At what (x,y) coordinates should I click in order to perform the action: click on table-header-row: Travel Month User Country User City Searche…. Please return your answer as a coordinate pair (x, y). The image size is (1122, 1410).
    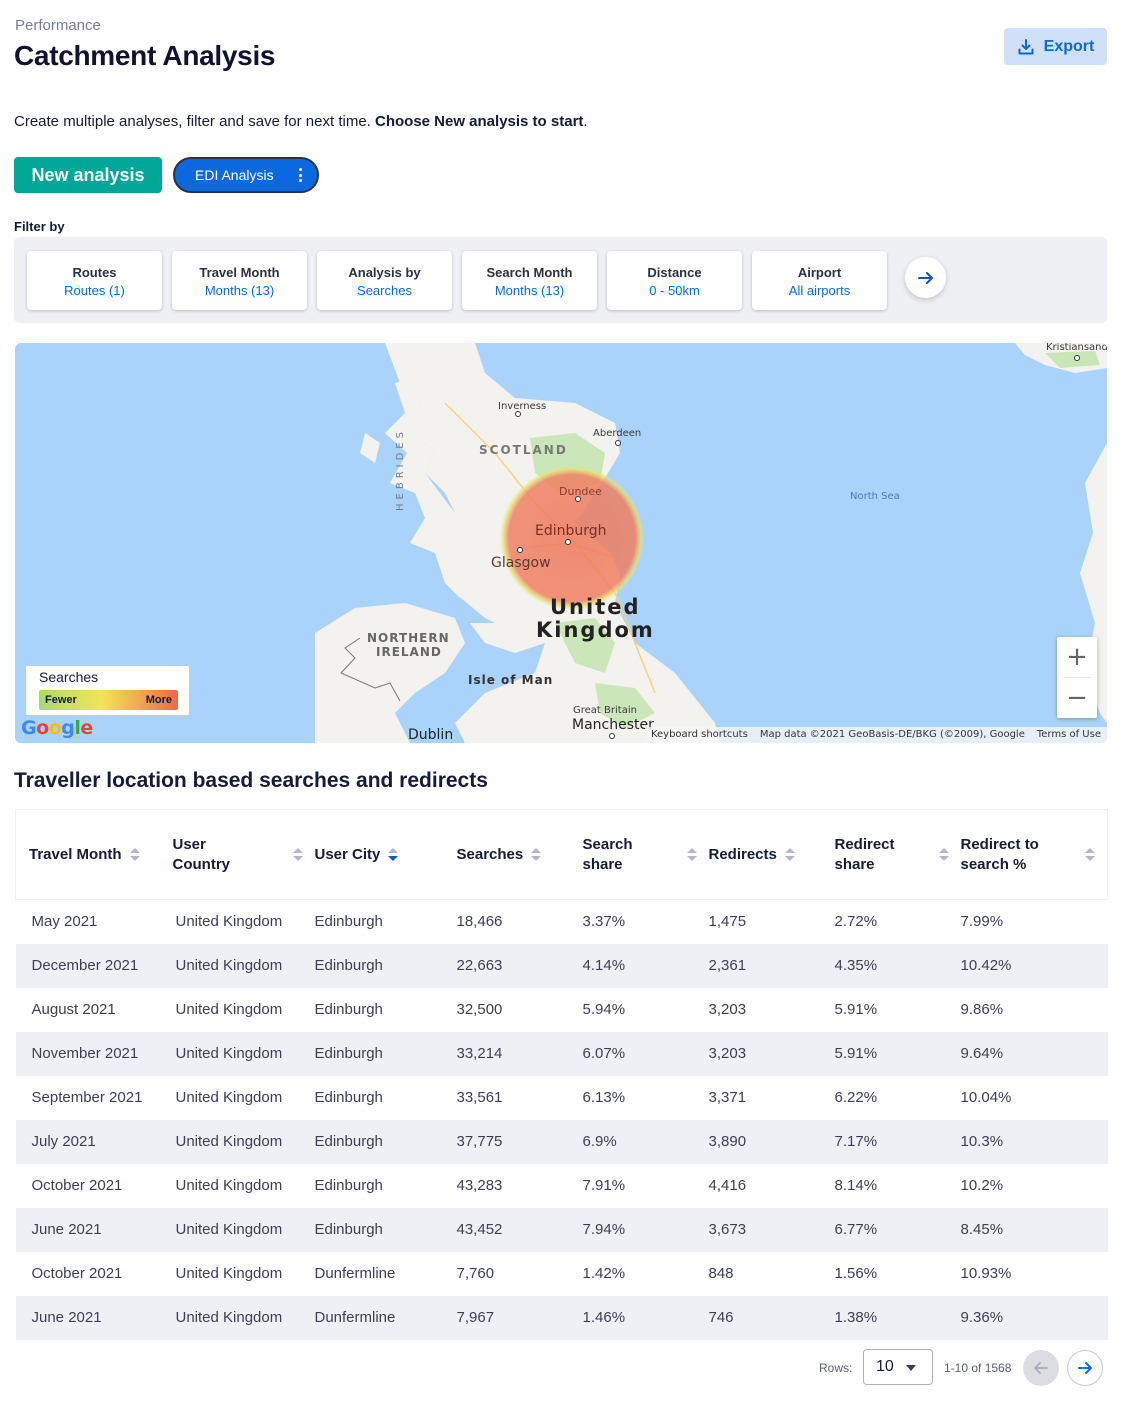
    Looking at the image, I should click on (561, 854).